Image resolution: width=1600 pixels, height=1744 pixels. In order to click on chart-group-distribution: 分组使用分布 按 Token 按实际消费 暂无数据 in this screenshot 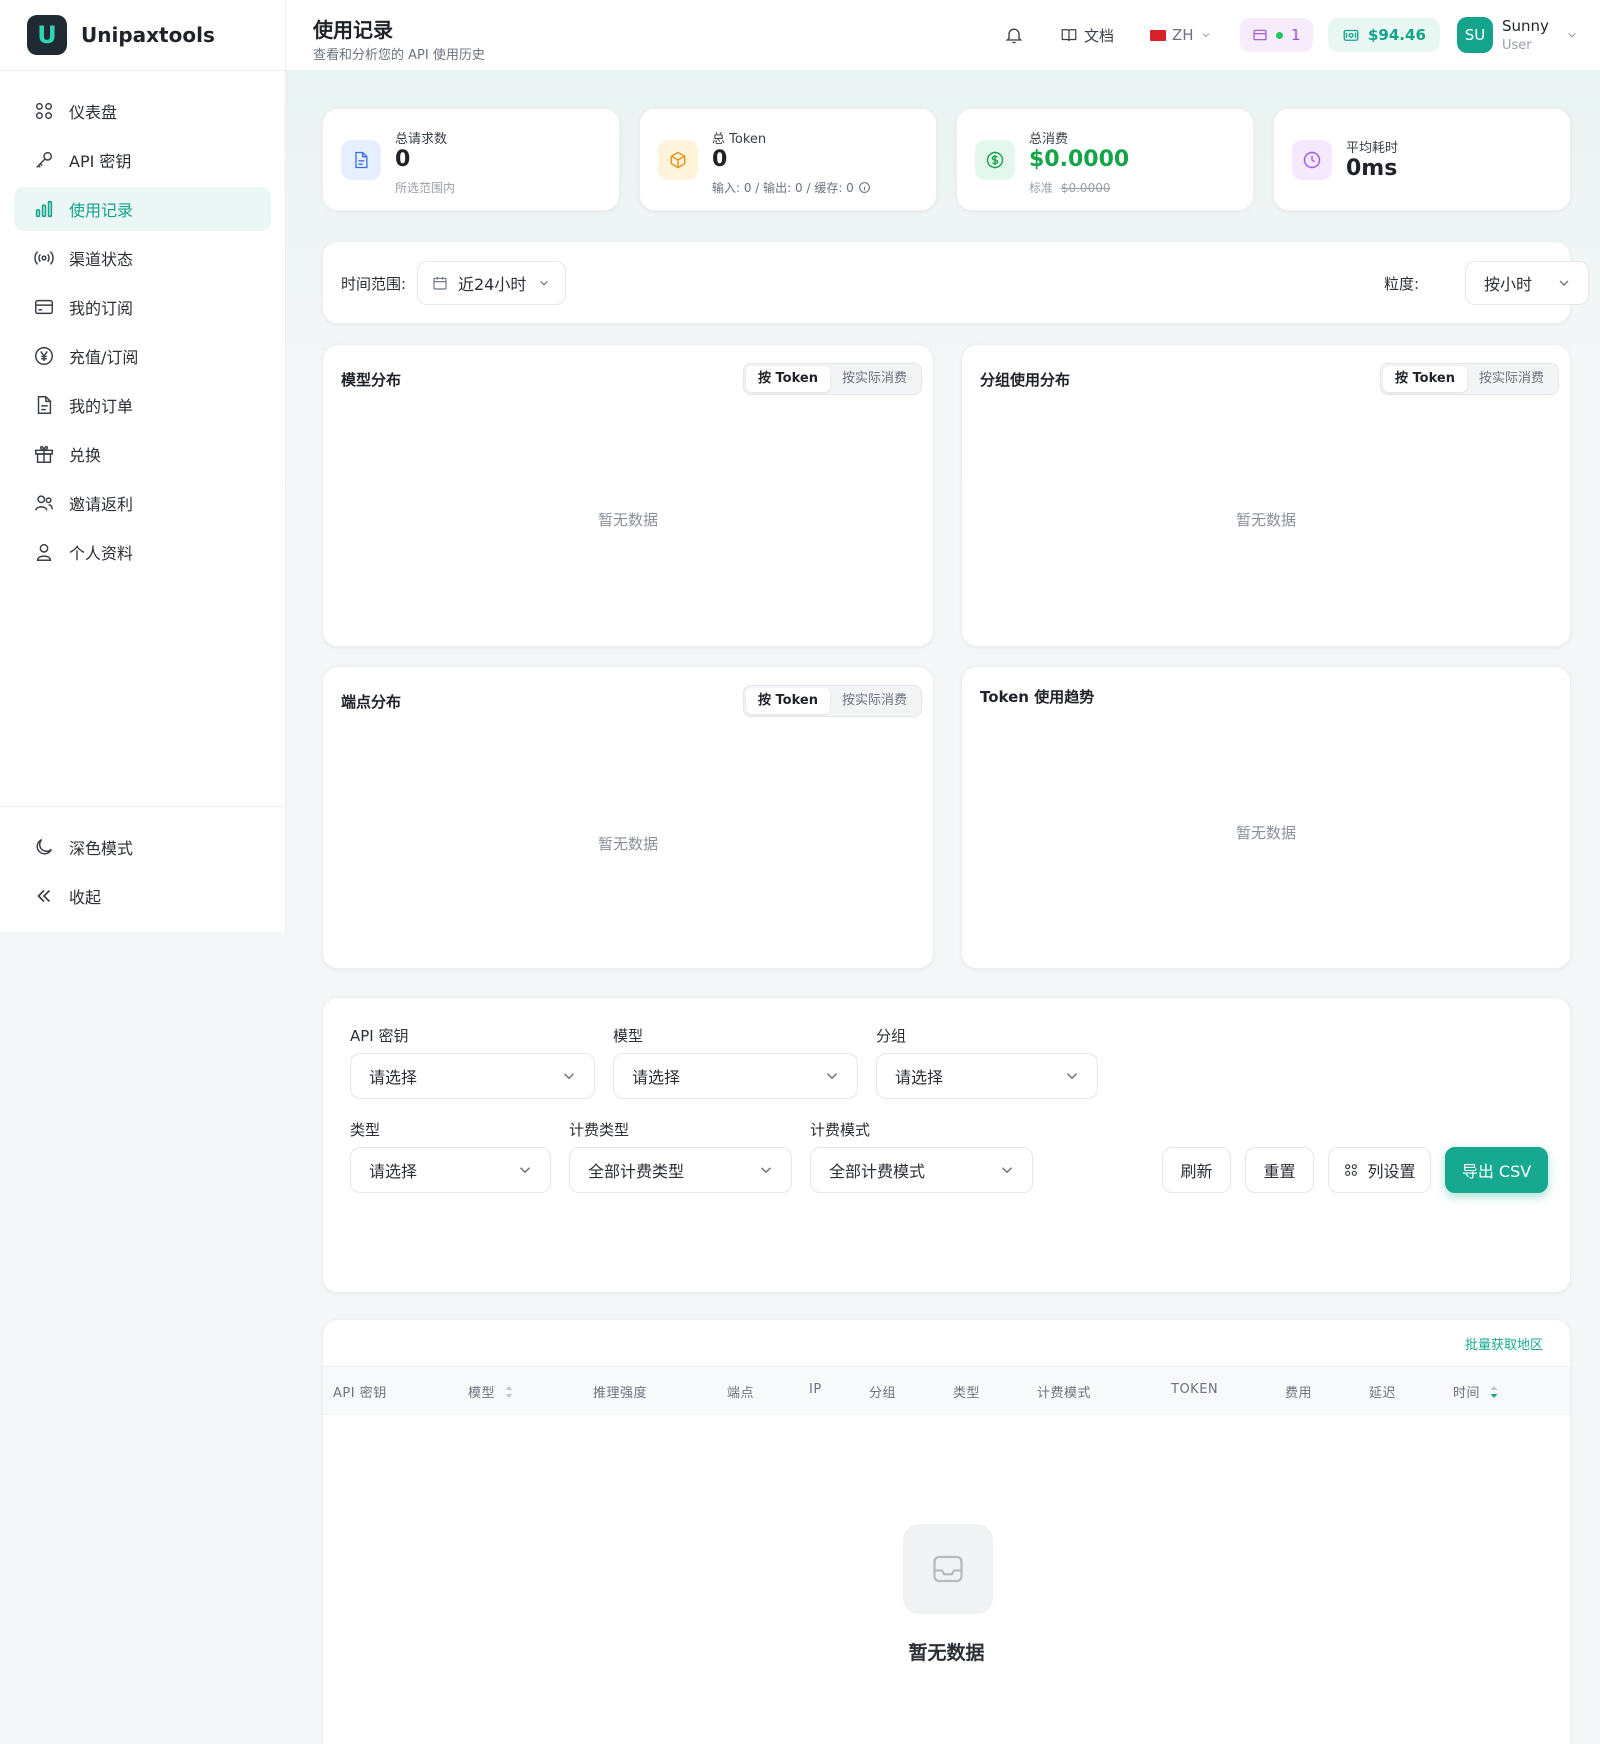, I will do `click(1266, 495)`.